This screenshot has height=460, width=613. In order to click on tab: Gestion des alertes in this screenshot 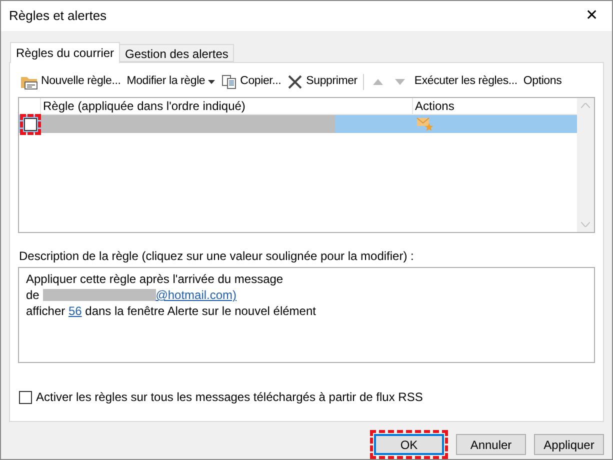, I will do `click(177, 53)`.